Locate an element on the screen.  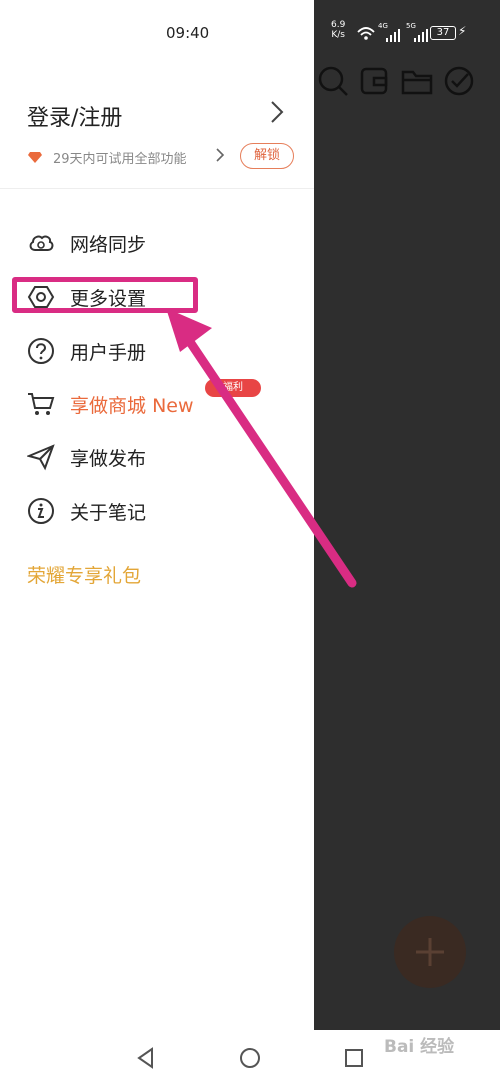
wallet-icon is located at coordinates (374, 81).